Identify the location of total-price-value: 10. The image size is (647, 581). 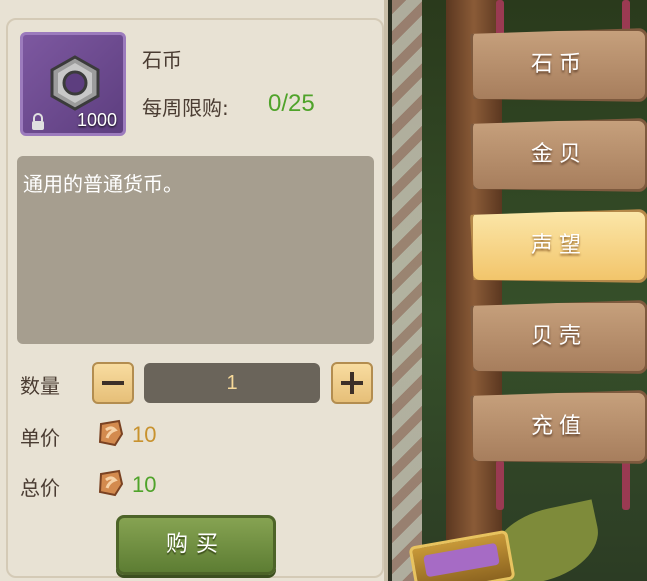
(144, 484).